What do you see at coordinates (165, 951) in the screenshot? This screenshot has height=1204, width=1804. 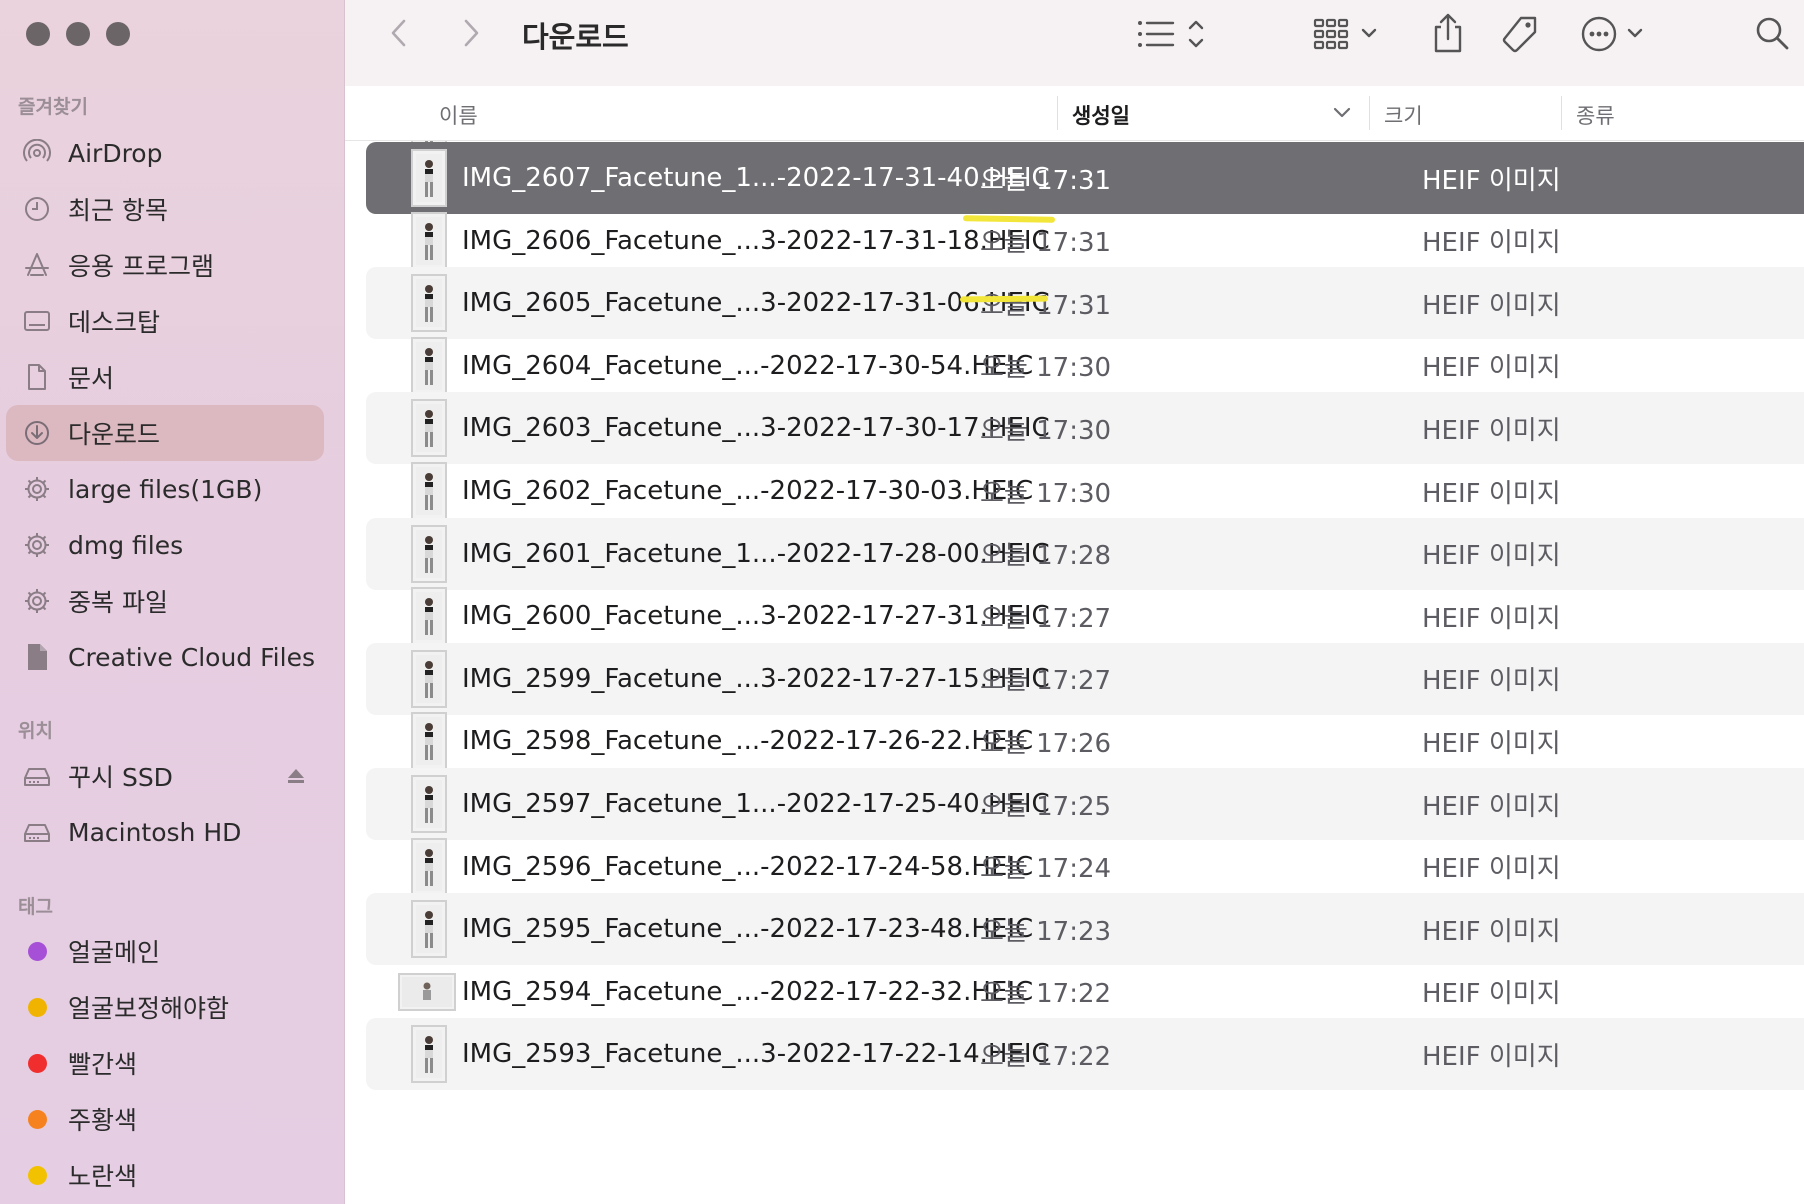 I see `sidebar-item-tag-item: 얼굴메인` at bounding box center [165, 951].